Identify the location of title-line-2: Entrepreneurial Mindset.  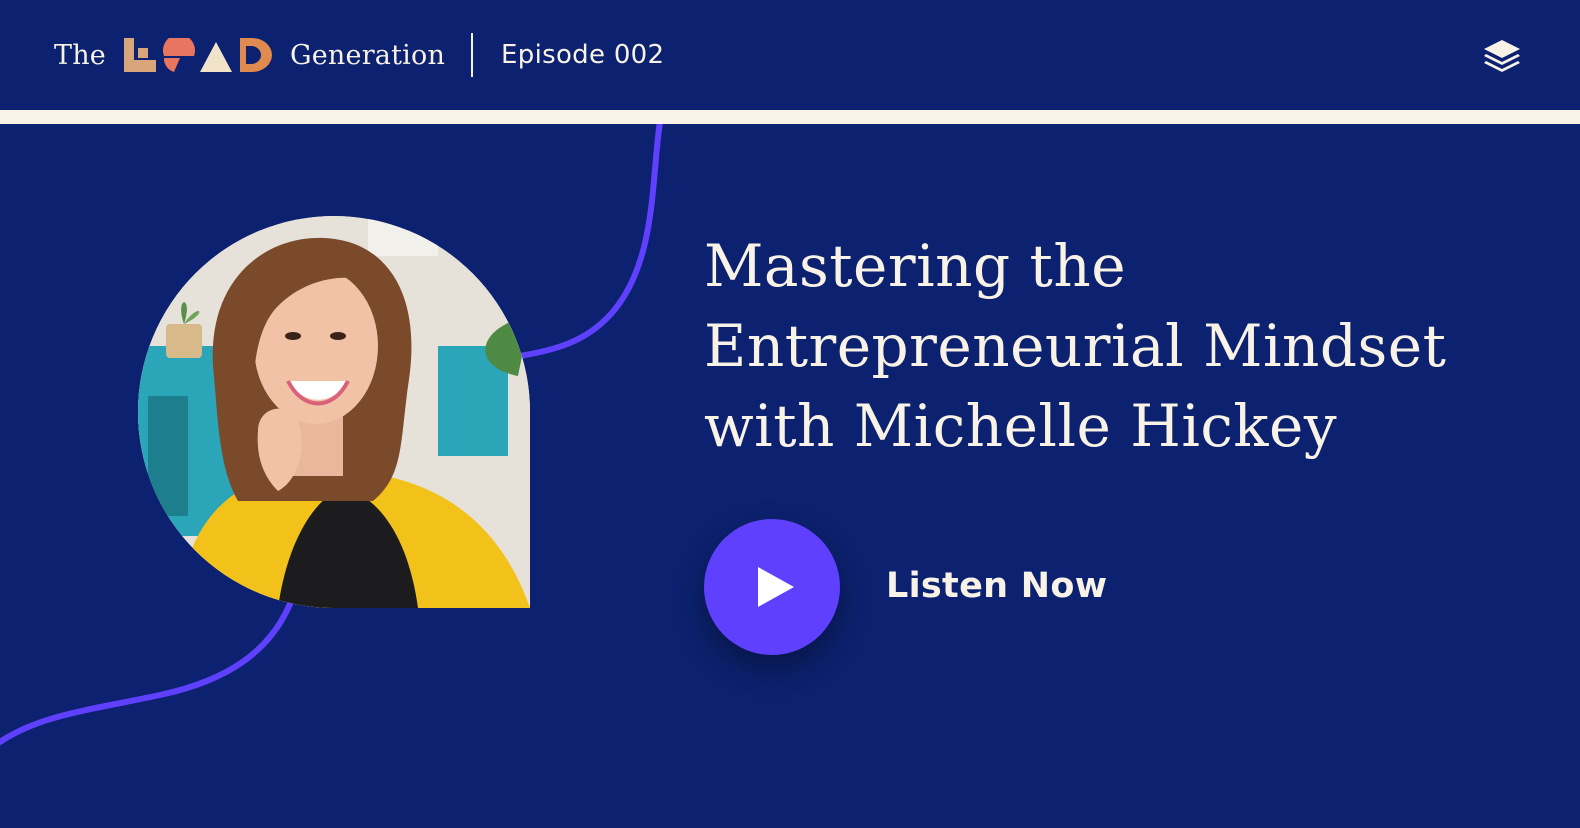
(1075, 346).